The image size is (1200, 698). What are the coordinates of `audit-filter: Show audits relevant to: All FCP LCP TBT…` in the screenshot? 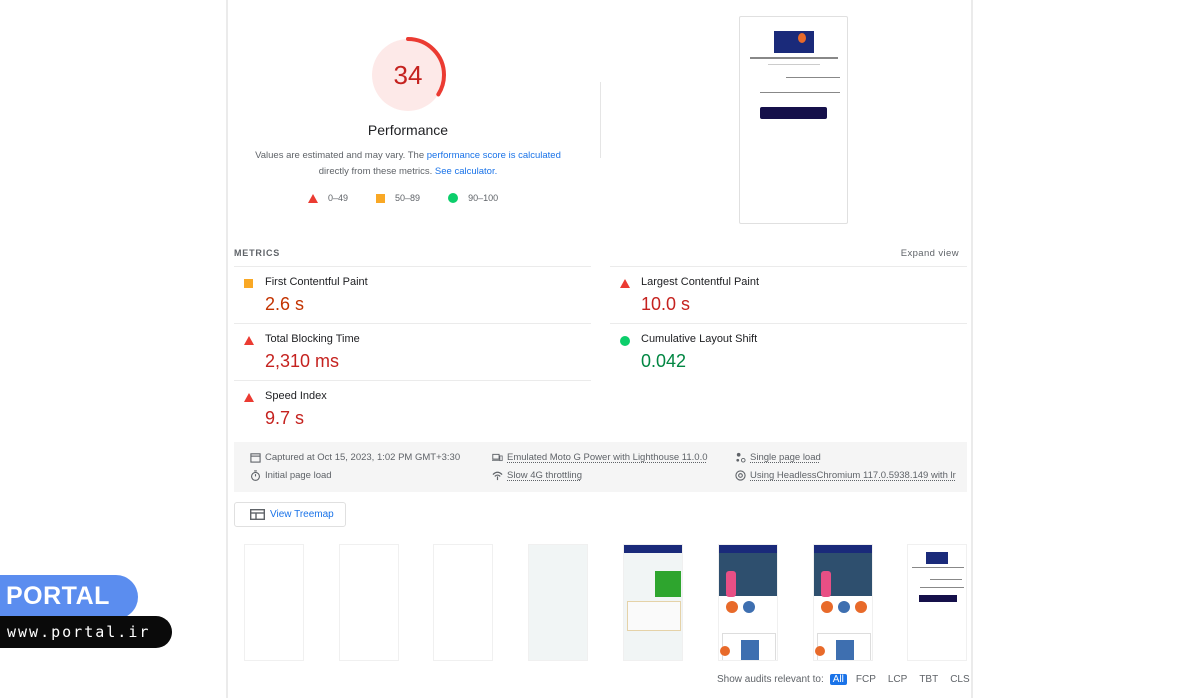 It's located at (845, 679).